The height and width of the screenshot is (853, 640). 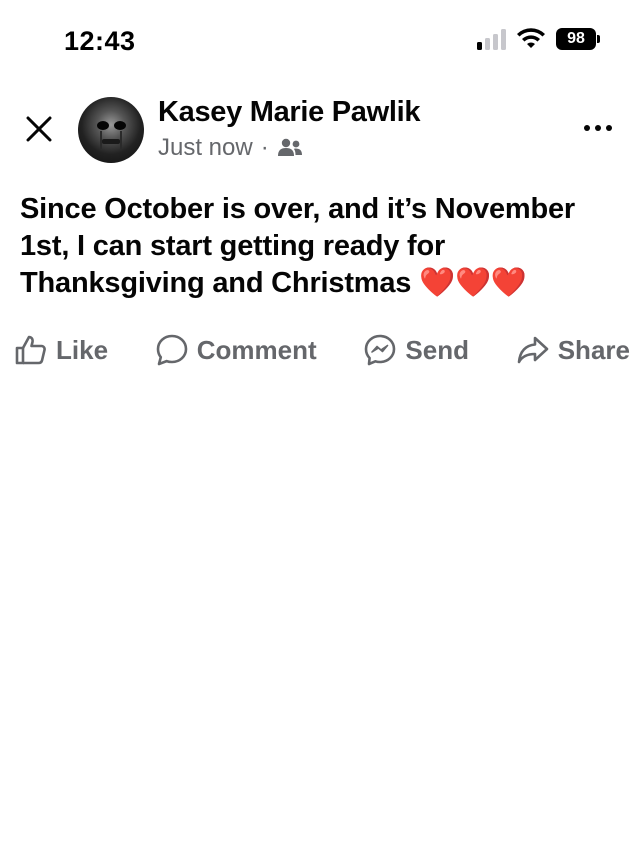 I want to click on more-options-button, so click(x=598, y=128).